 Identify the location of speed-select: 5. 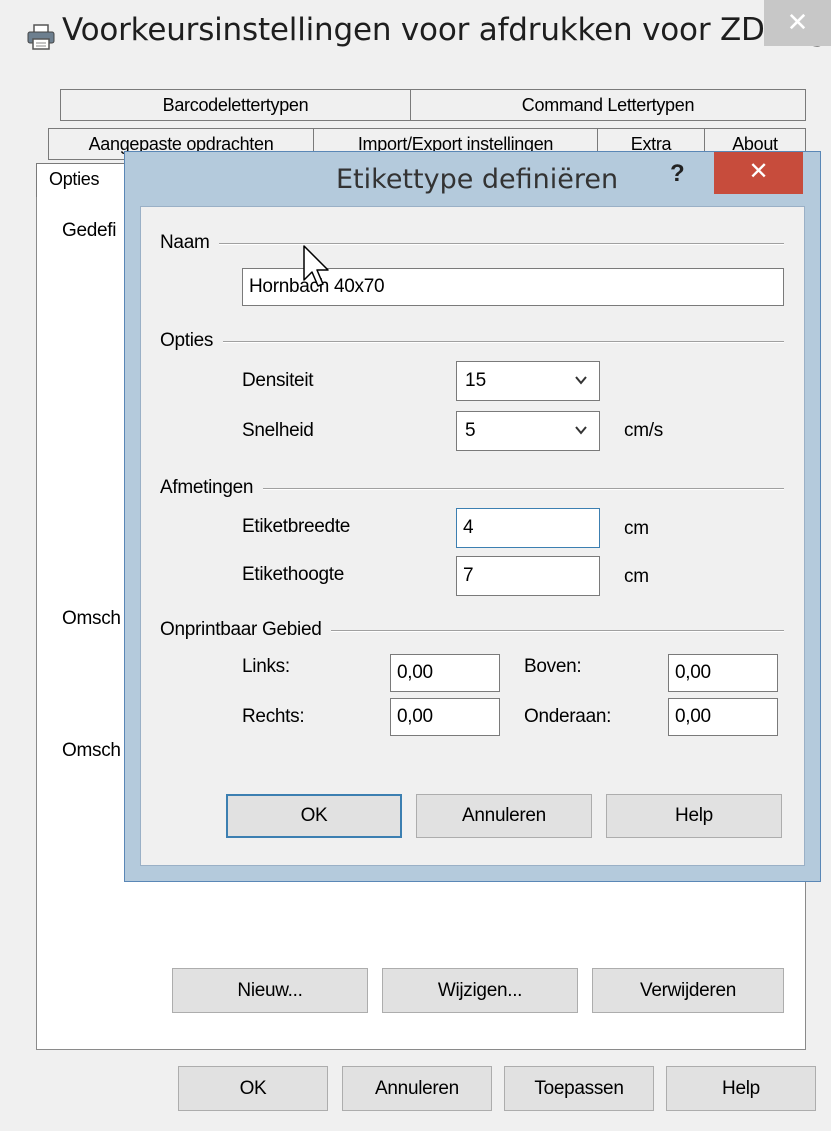
(528, 431).